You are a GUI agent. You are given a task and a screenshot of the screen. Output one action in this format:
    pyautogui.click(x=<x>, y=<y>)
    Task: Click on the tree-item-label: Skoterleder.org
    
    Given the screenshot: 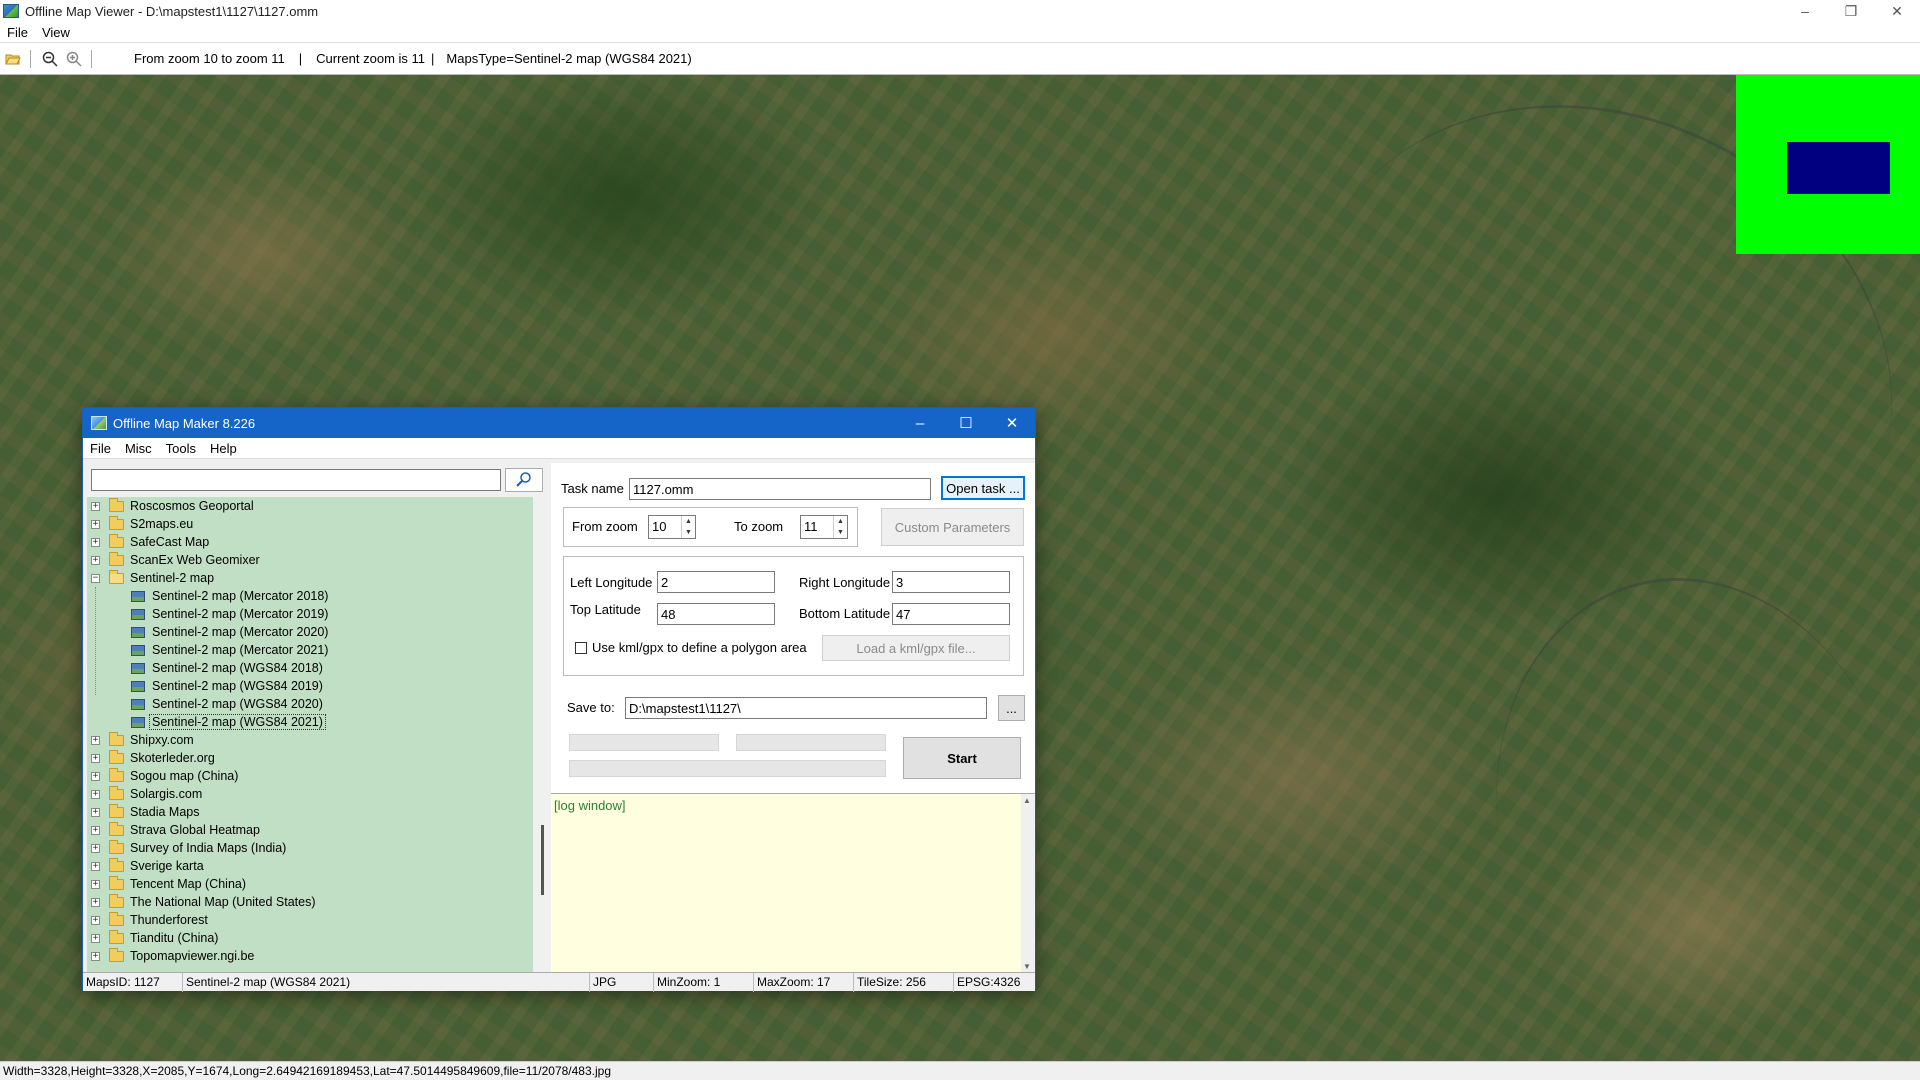 What is the action you would take?
    pyautogui.click(x=172, y=758)
    